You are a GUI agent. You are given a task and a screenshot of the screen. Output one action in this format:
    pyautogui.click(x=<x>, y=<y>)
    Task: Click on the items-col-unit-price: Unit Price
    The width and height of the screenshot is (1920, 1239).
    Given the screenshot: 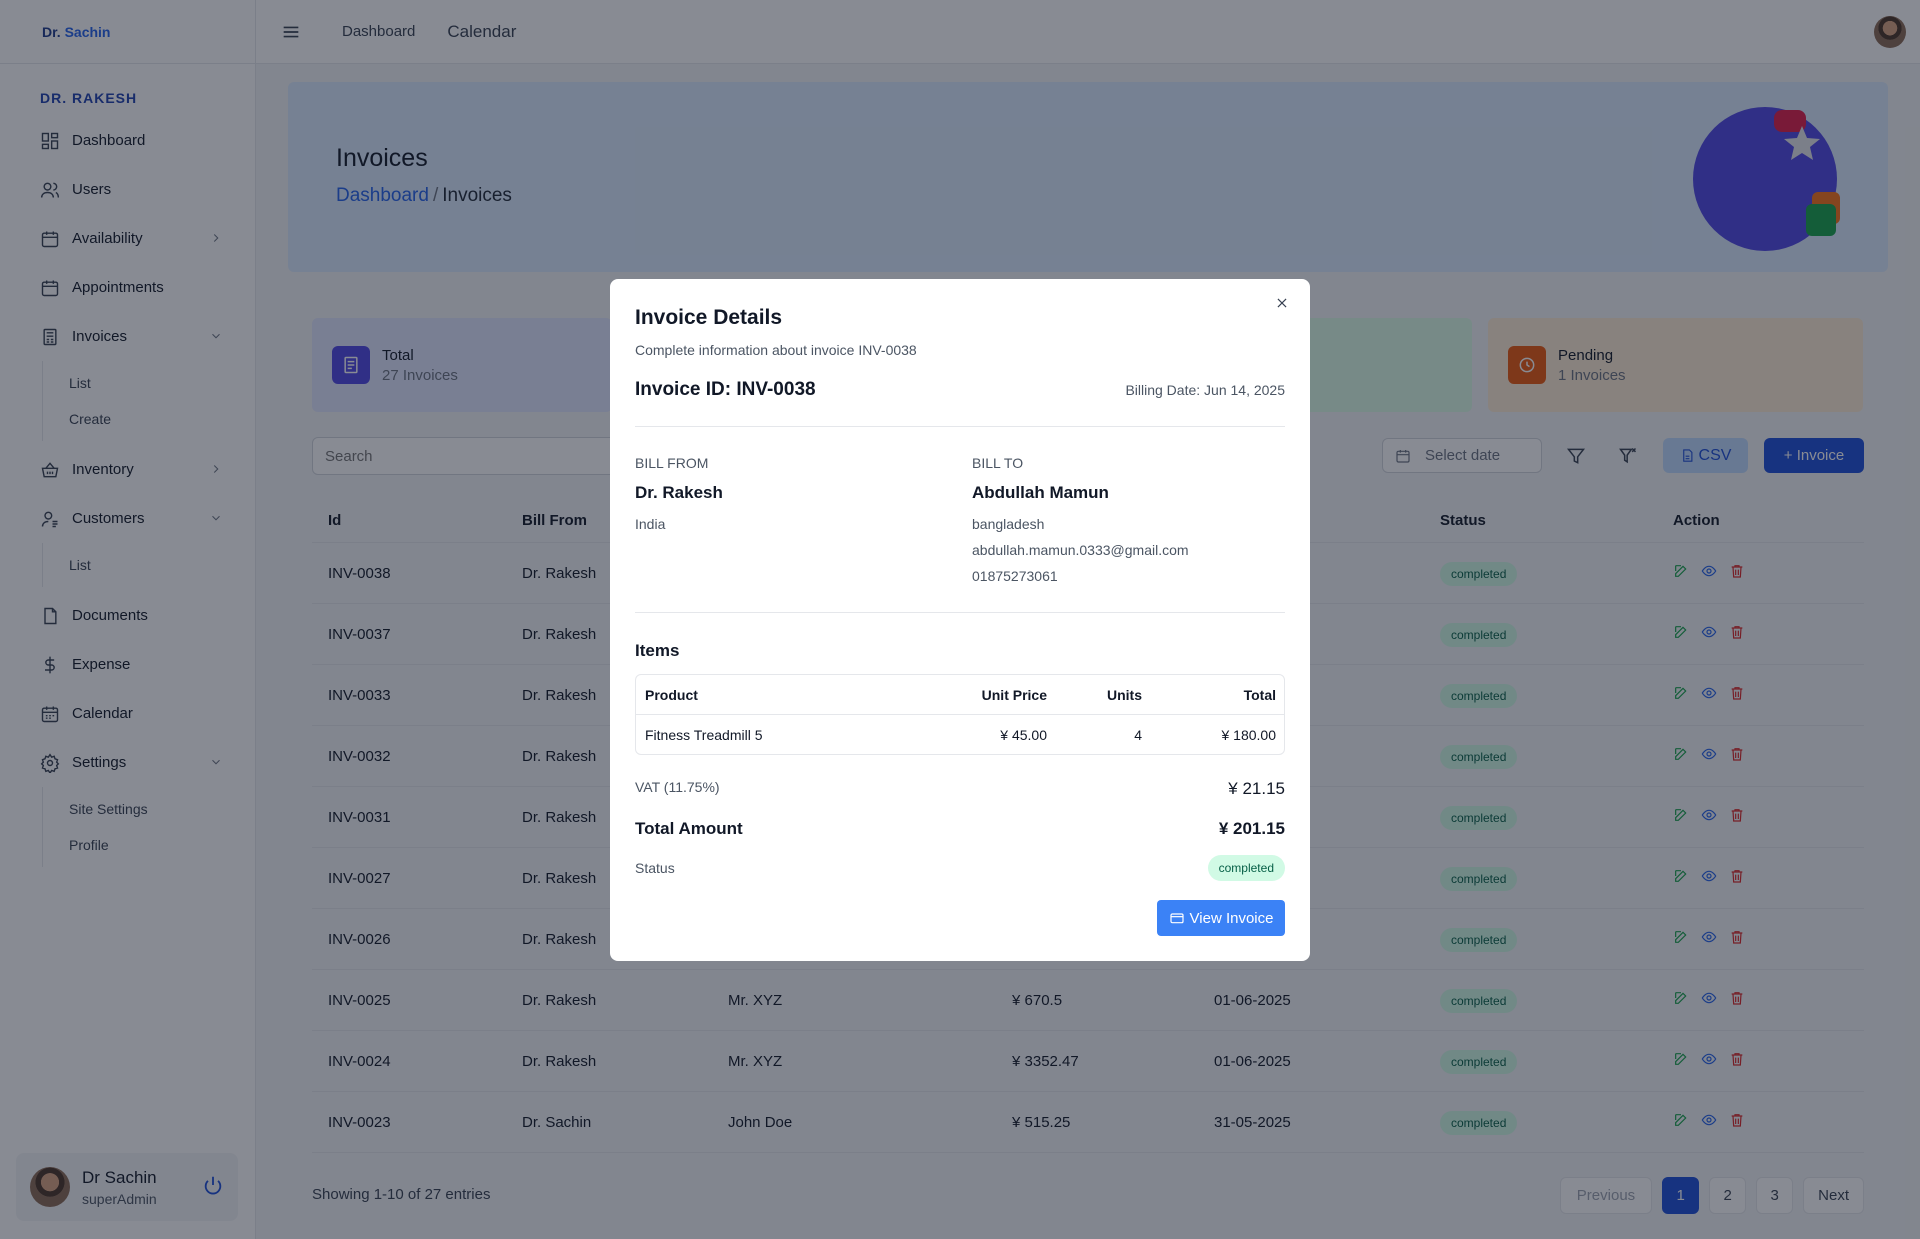 What is the action you would take?
    pyautogui.click(x=1014, y=695)
    